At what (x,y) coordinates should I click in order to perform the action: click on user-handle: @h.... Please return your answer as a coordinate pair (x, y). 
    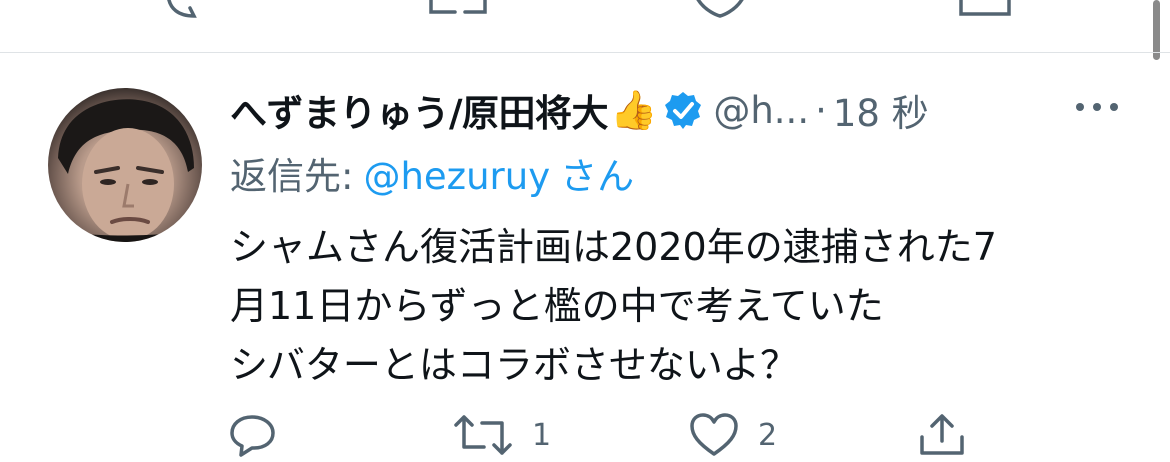
    Looking at the image, I should click on (761, 110).